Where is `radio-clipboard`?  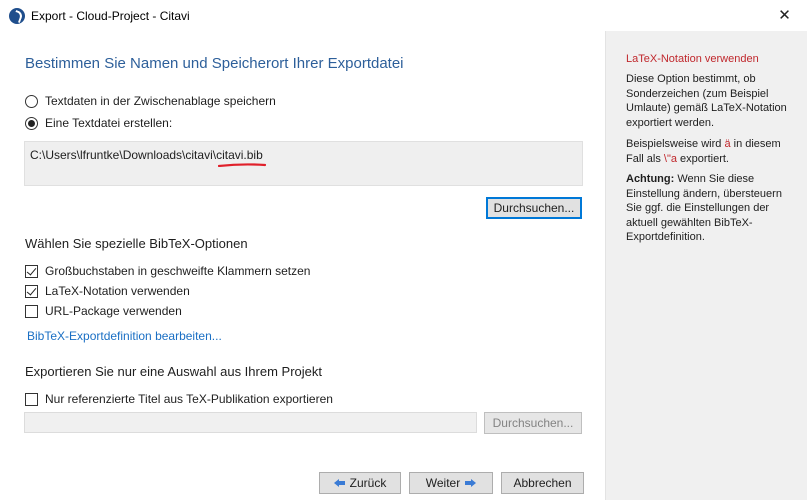 radio-clipboard is located at coordinates (31, 101).